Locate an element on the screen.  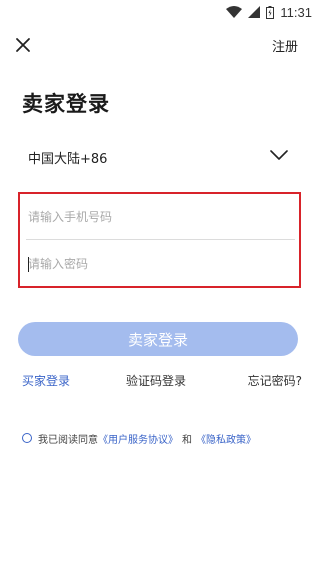
top-bar: 注册 is located at coordinates (160, 45).